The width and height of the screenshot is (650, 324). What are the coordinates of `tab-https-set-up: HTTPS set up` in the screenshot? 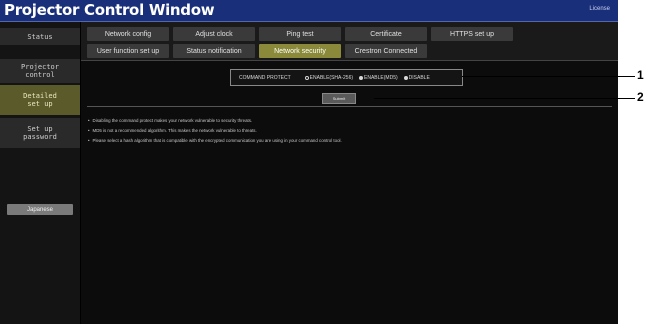 It's located at (472, 34).